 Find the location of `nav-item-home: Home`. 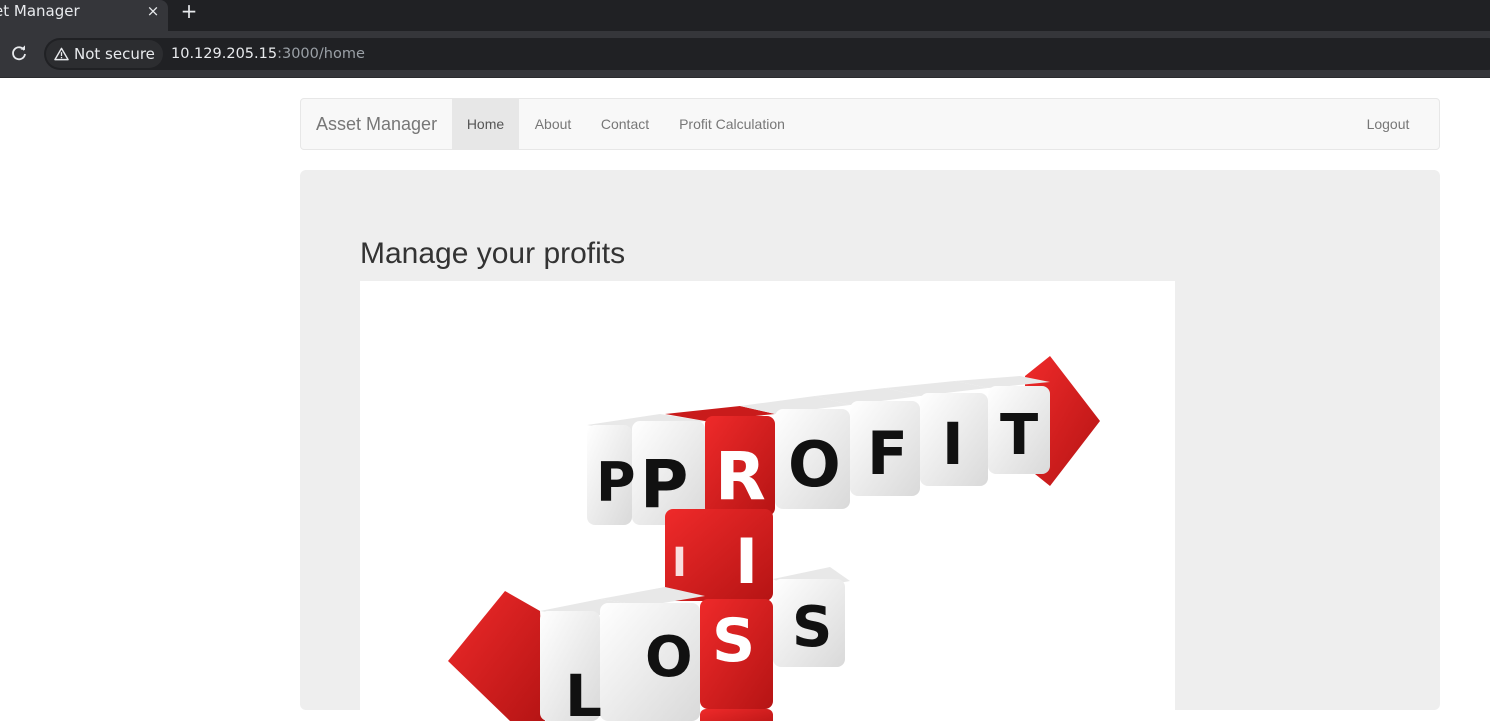

nav-item-home: Home is located at coordinates (485, 124).